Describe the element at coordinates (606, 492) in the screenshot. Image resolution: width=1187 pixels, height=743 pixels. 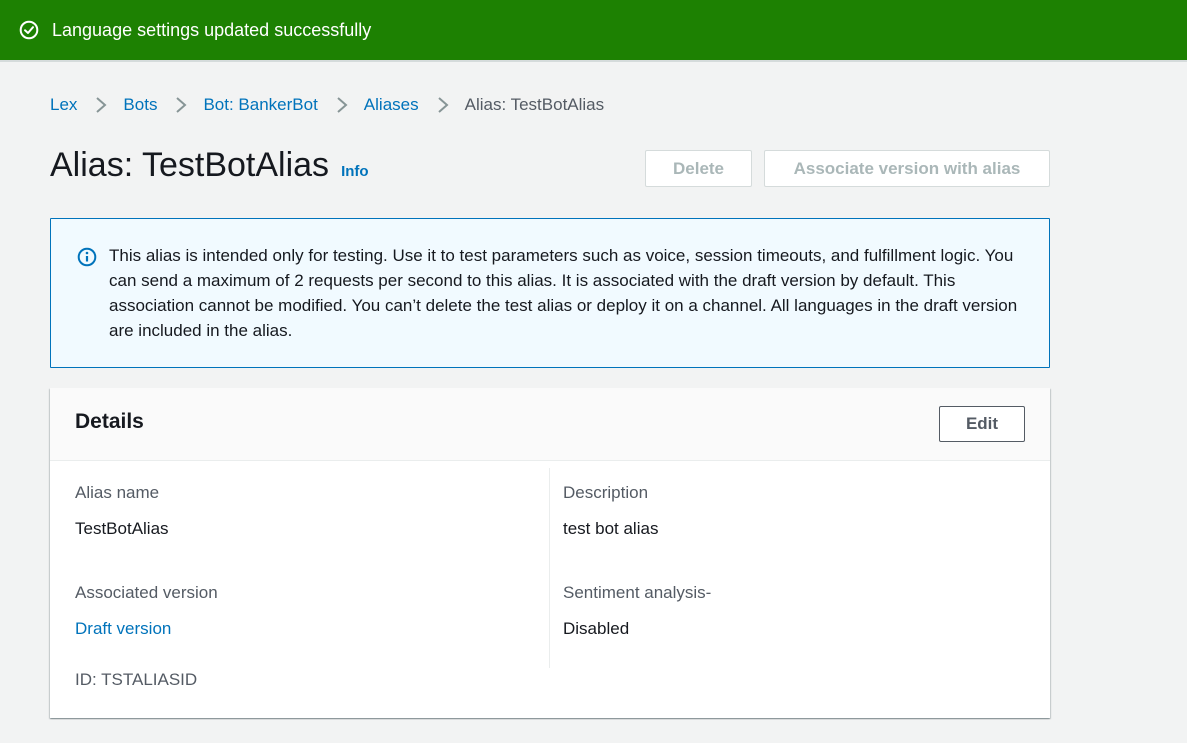
I see `description-label: Description` at that location.